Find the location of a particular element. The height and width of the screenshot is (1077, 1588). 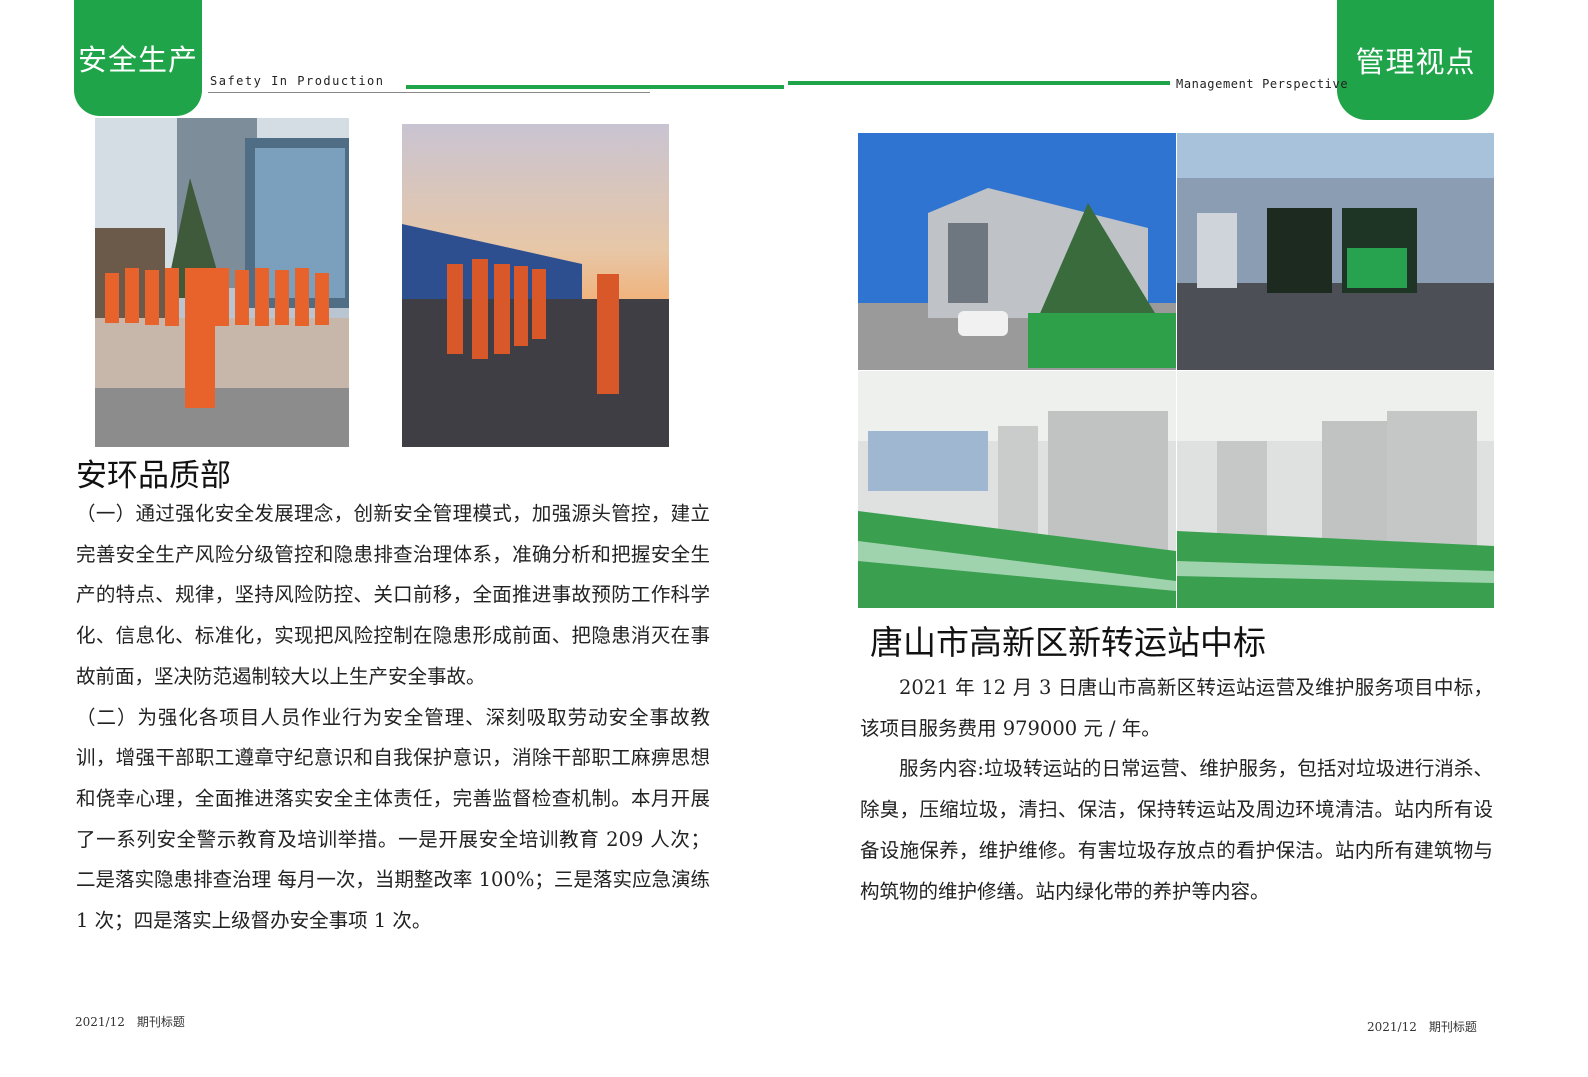

section-tab-safety: 安全生产 is located at coordinates (138, 58).